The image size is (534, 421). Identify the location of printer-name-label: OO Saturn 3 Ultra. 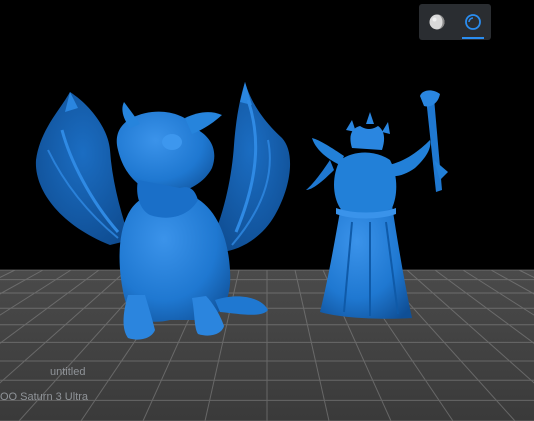
(44, 397).